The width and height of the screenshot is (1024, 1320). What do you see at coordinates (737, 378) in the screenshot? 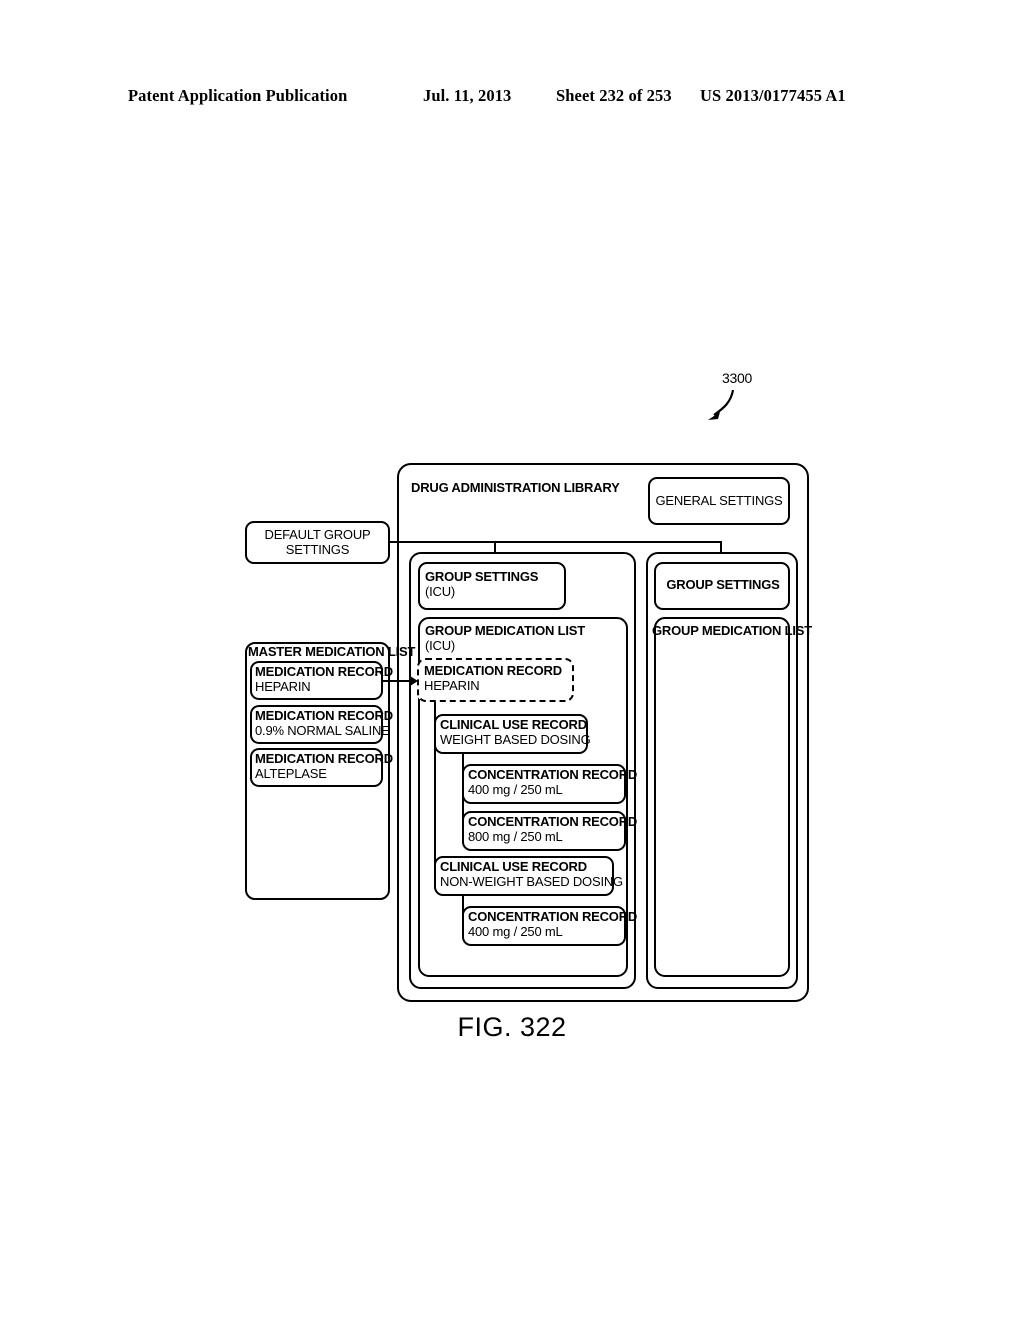
I see `reference-numeral-3300: 3300` at bounding box center [737, 378].